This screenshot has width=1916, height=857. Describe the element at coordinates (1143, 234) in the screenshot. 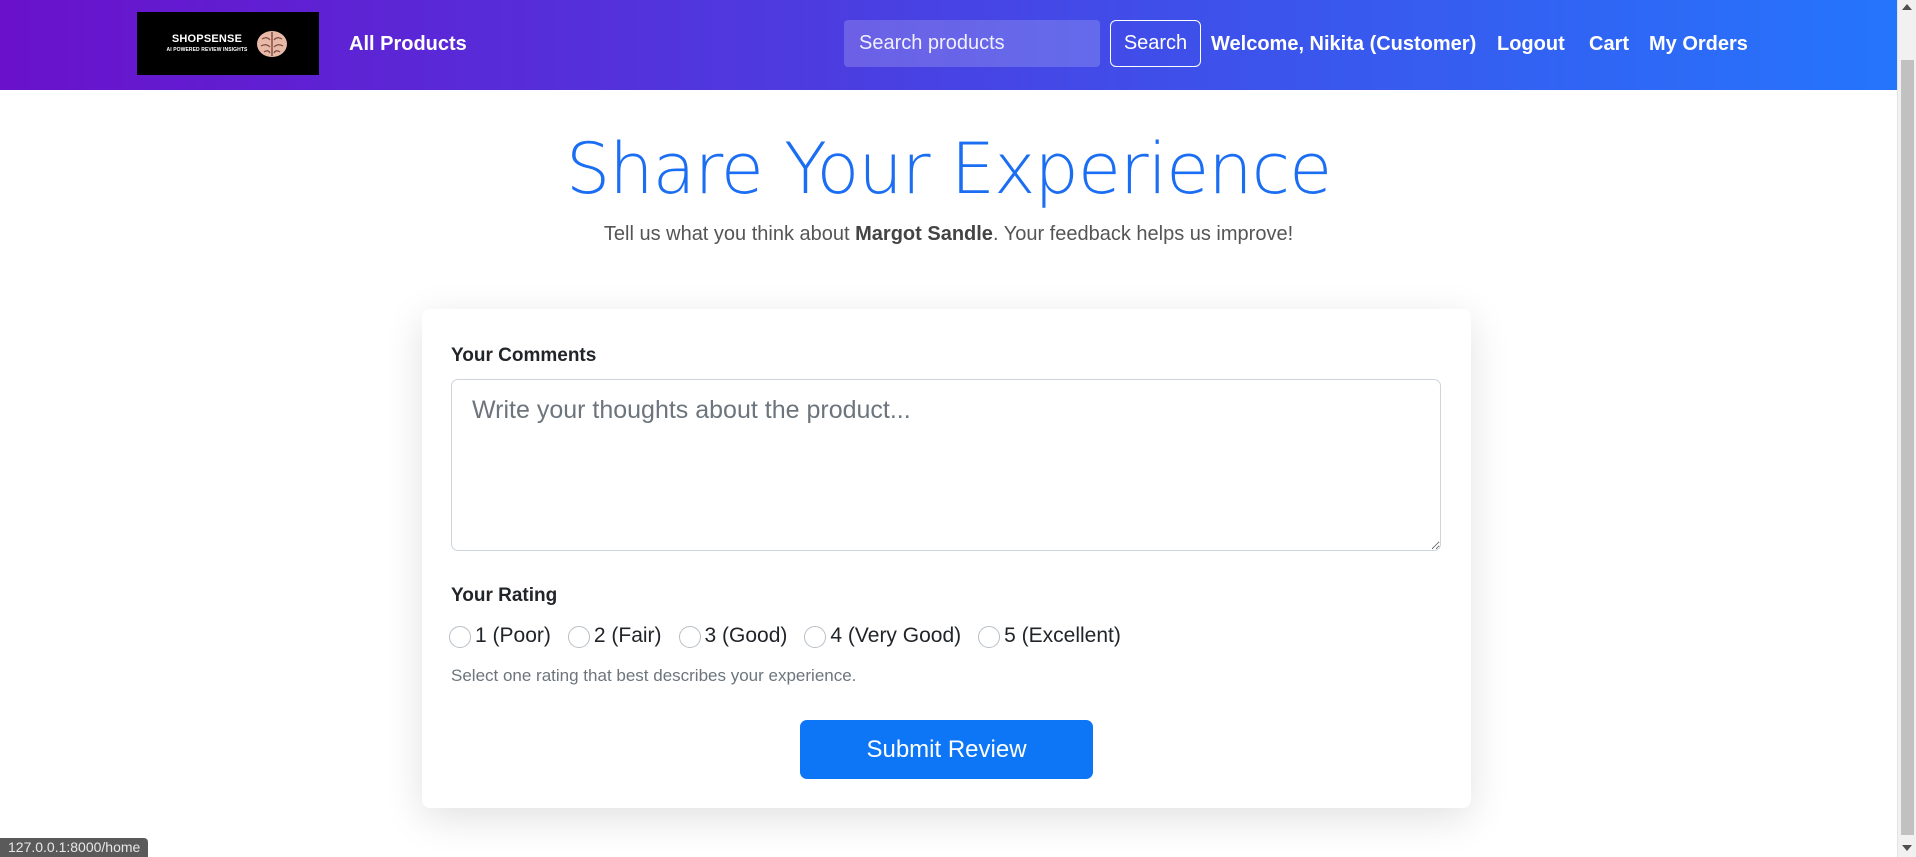

I see `subtitle-suffix: . Your feedback helps us improve!` at that location.